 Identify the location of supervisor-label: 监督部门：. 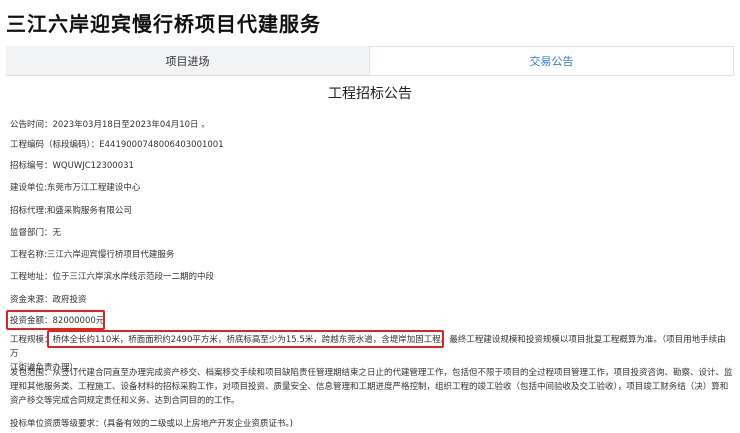
(31, 233).